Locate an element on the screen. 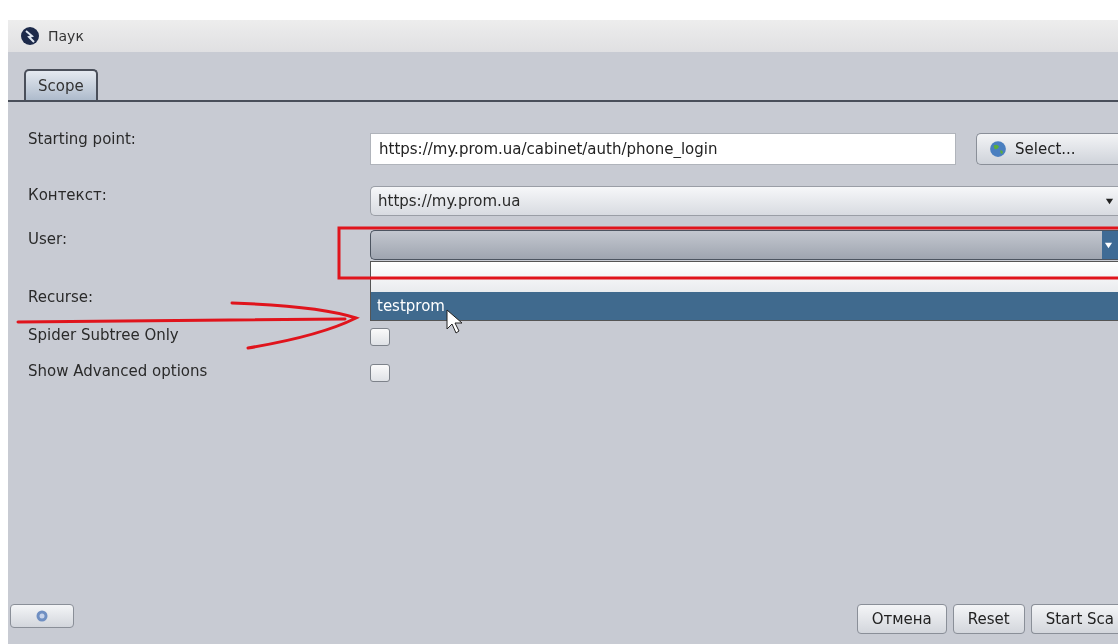 Image resolution: width=1118 pixels, height=644 pixels. checkbox-label: Show Advanced options is located at coordinates (118, 371).